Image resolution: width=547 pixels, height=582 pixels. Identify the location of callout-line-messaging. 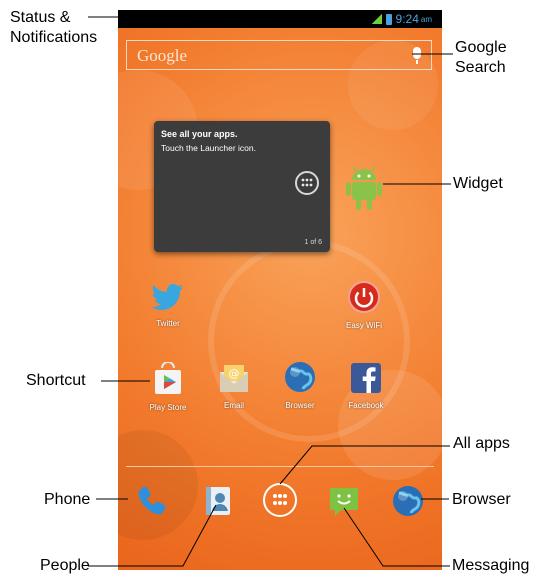
(396, 537).